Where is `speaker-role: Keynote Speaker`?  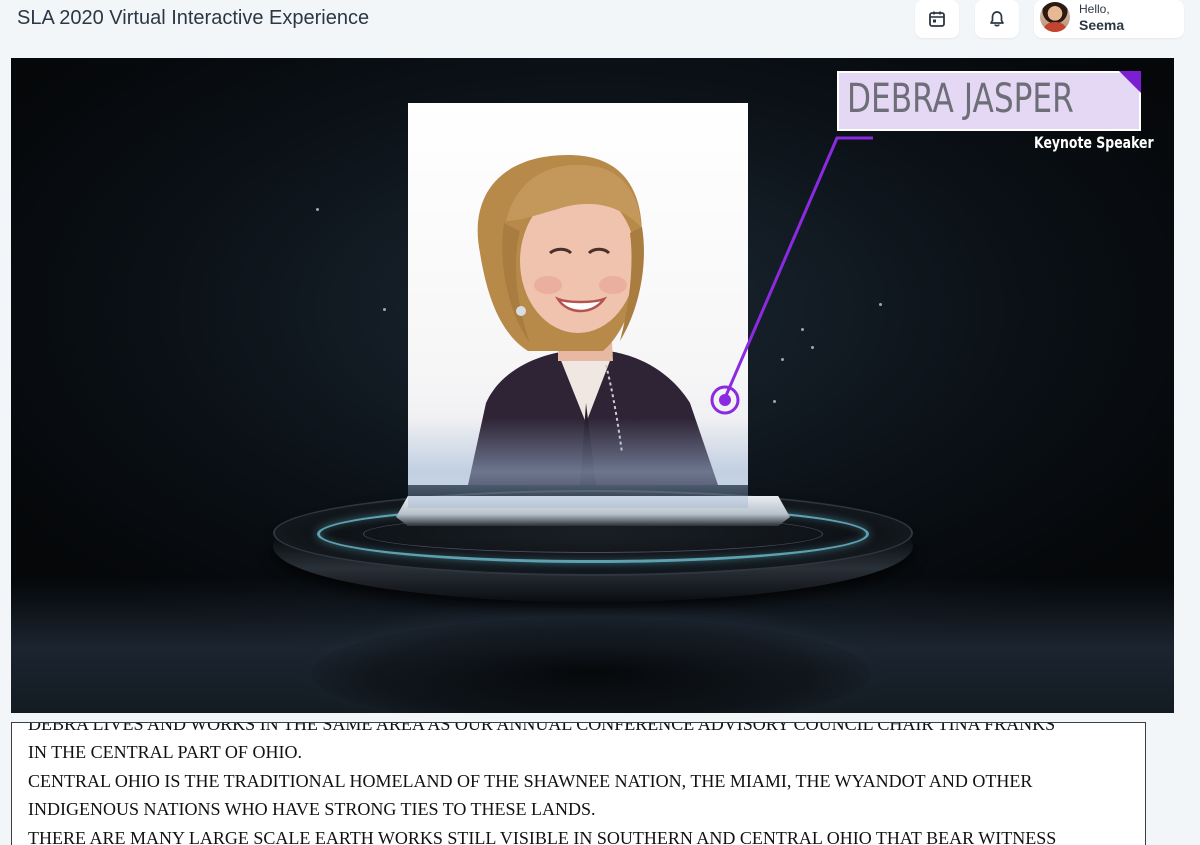 speaker-role: Keynote Speaker is located at coordinates (1094, 142).